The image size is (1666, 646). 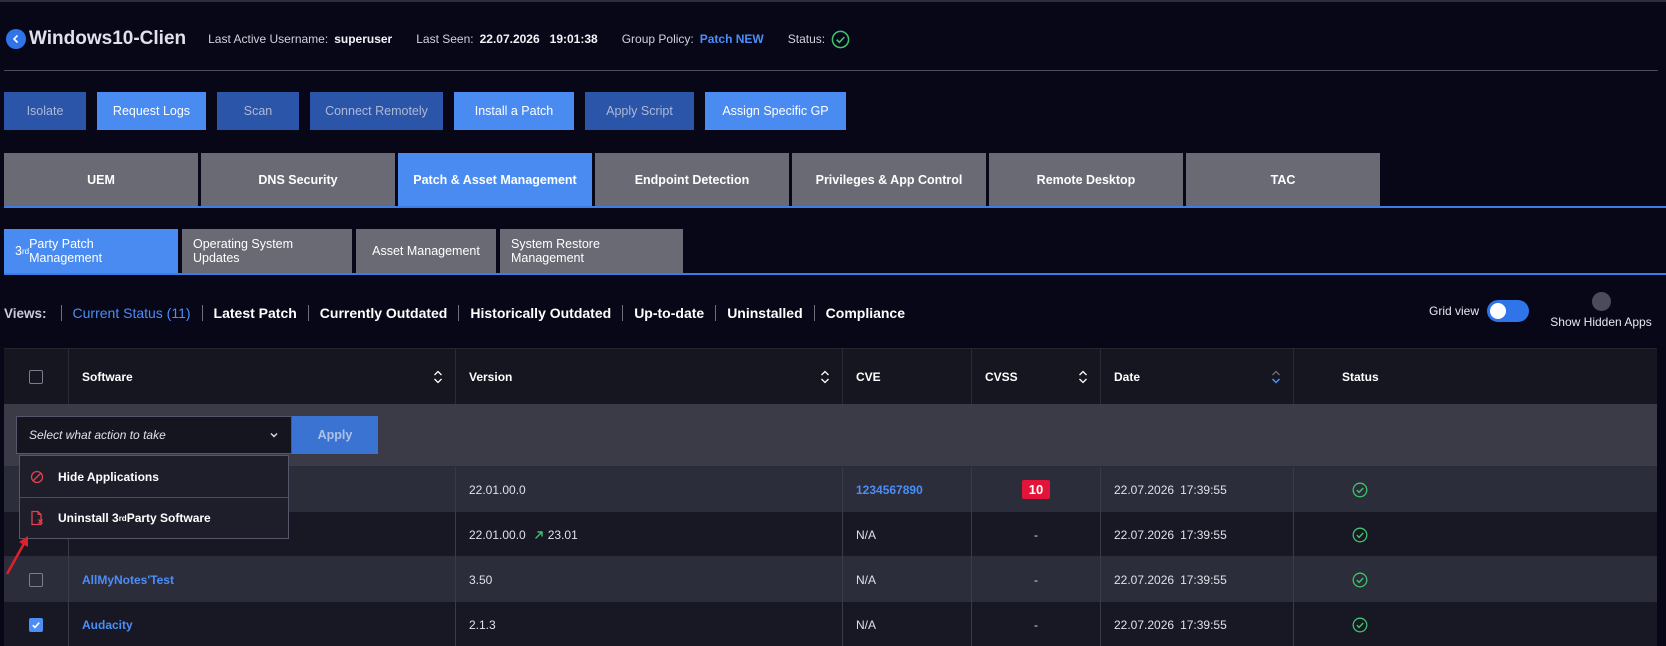 I want to click on last-active-username: Last Active Username: superuser, so click(x=300, y=39).